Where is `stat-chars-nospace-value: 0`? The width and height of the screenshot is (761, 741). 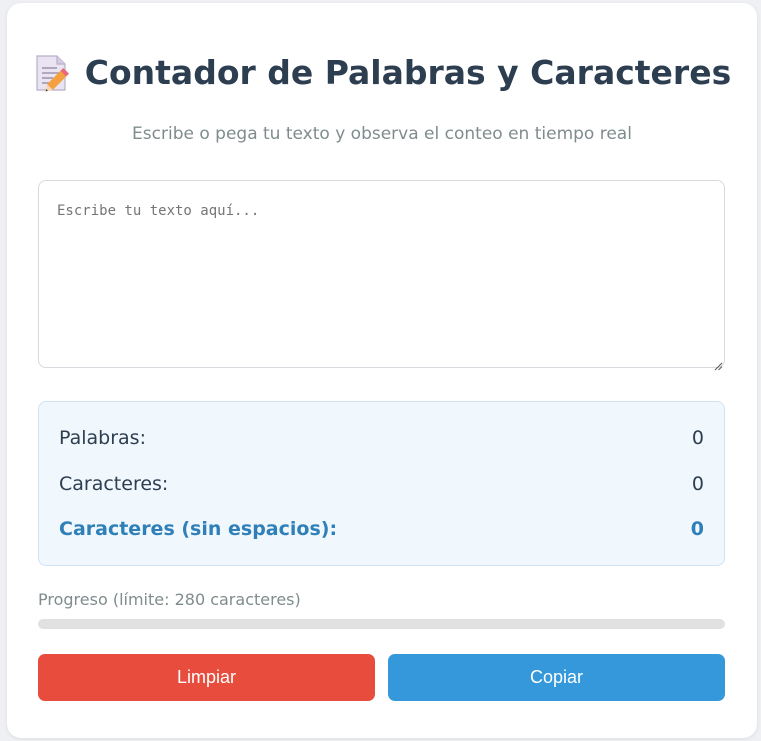 stat-chars-nospace-value: 0 is located at coordinates (697, 529).